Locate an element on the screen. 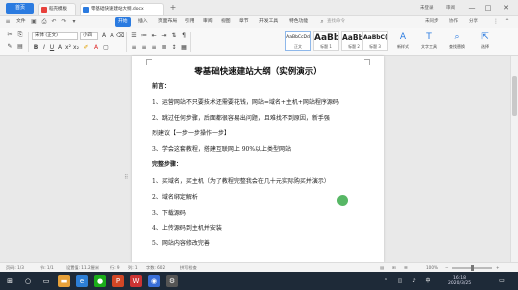 Image resolution: width=518 pixels, height=290 pixels. menu-review: 审阅 is located at coordinates (208, 22).